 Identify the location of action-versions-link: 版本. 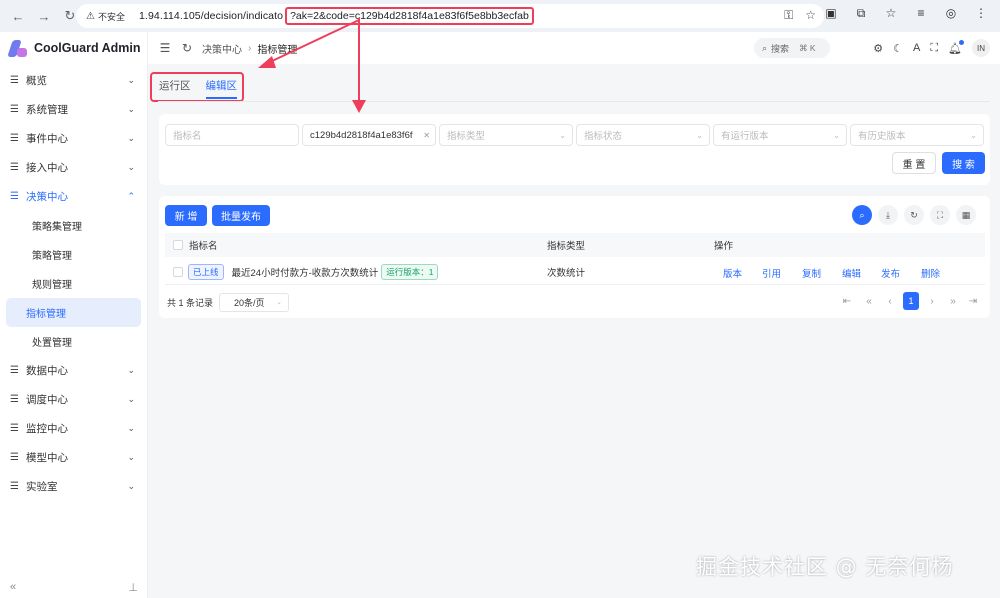
(732, 273).